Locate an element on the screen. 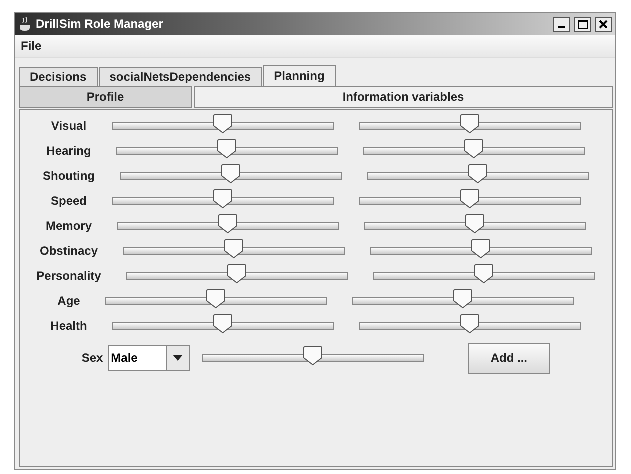 This screenshot has width=631, height=474. close-button is located at coordinates (603, 24).